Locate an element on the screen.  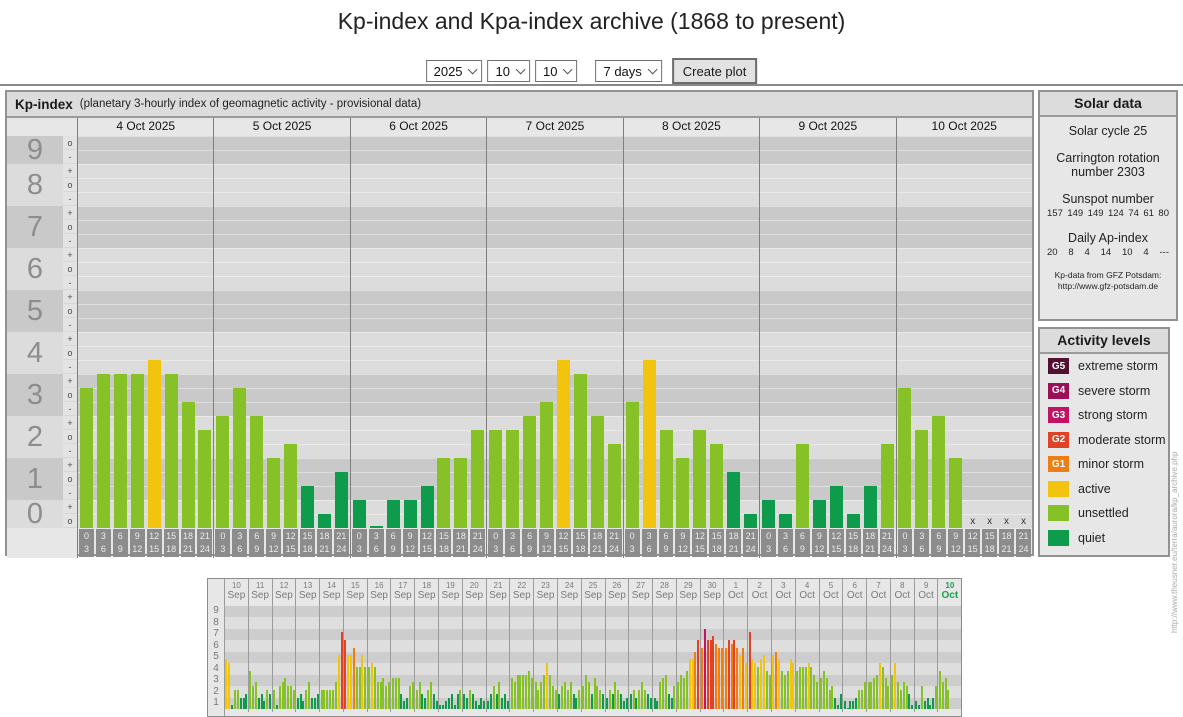
divider is located at coordinates (591, 85).